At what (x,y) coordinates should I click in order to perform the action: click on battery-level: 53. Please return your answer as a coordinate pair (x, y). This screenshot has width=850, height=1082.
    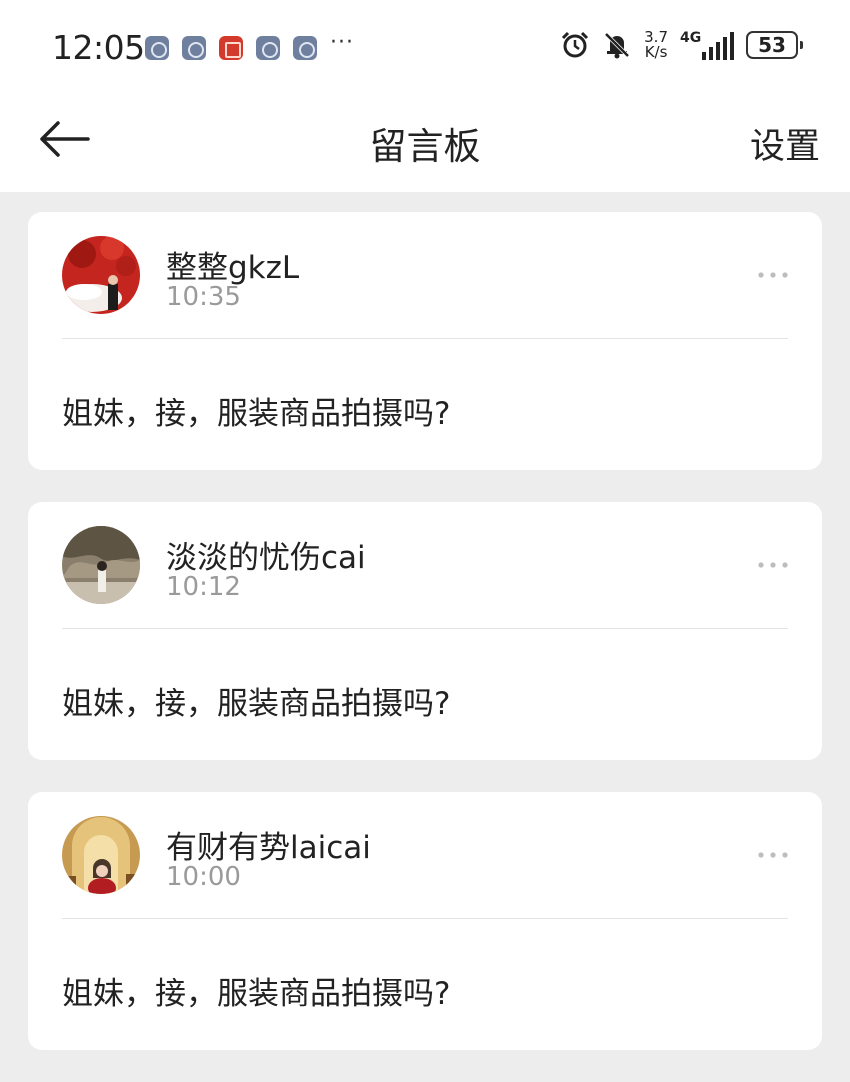
    Looking at the image, I should click on (772, 45).